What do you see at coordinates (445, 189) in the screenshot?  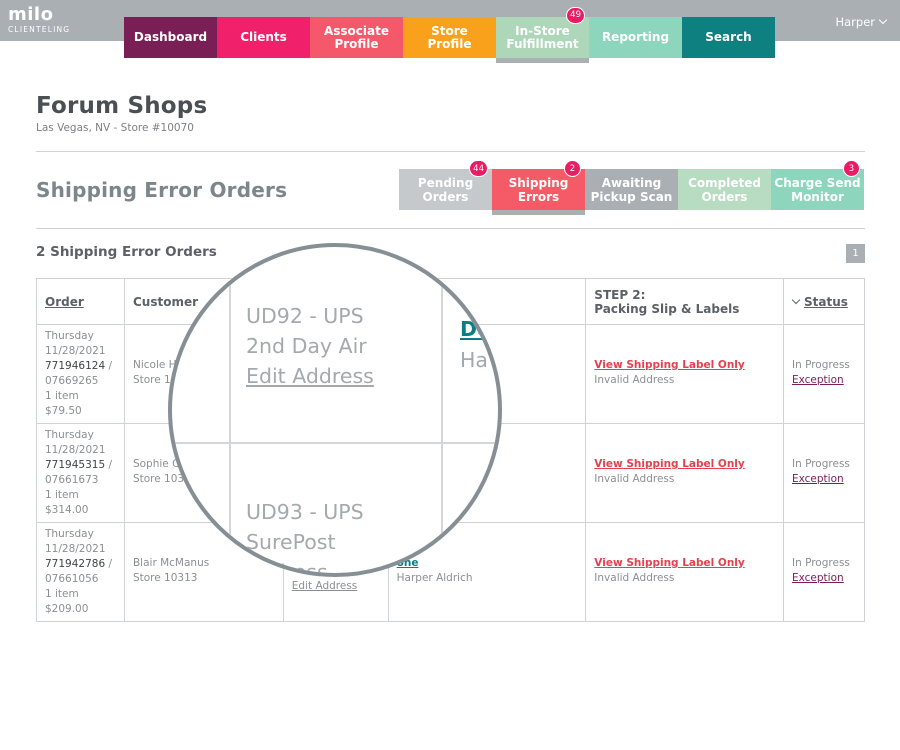 I see `tab-label: Pending Orders` at bounding box center [445, 189].